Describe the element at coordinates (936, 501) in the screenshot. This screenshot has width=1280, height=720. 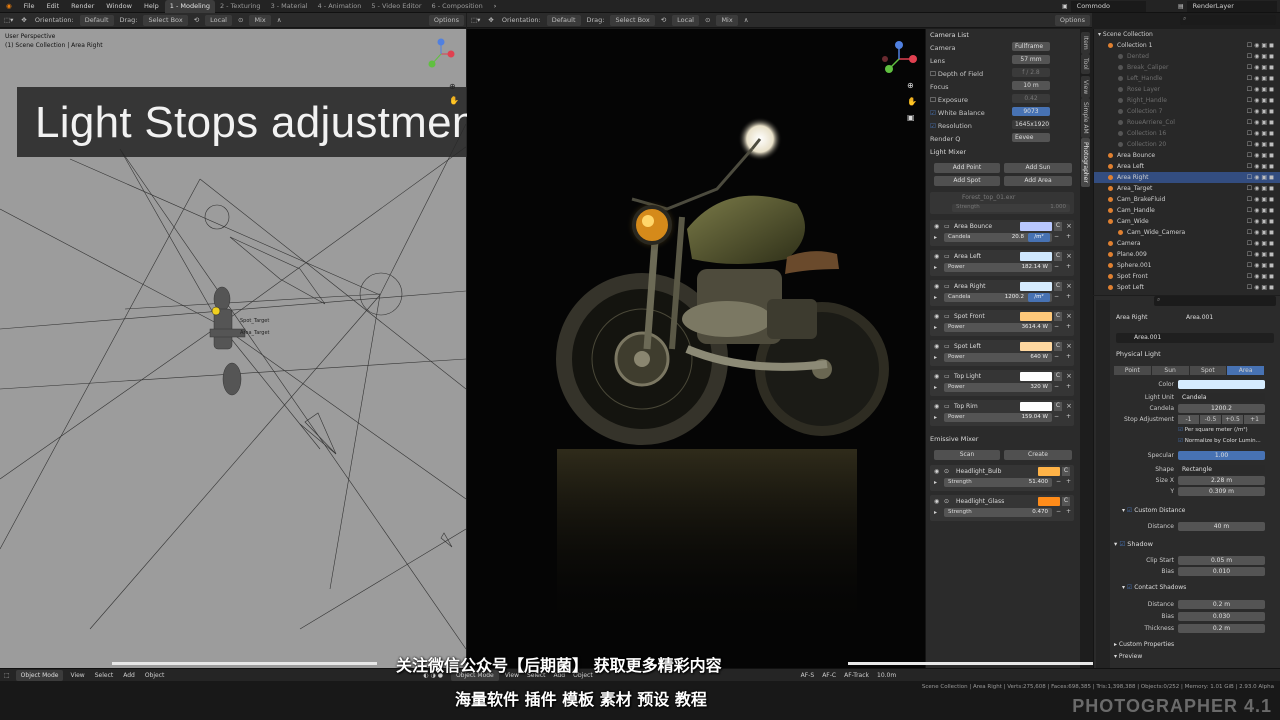
I see `emissive-visibility-icon: ◉` at that location.